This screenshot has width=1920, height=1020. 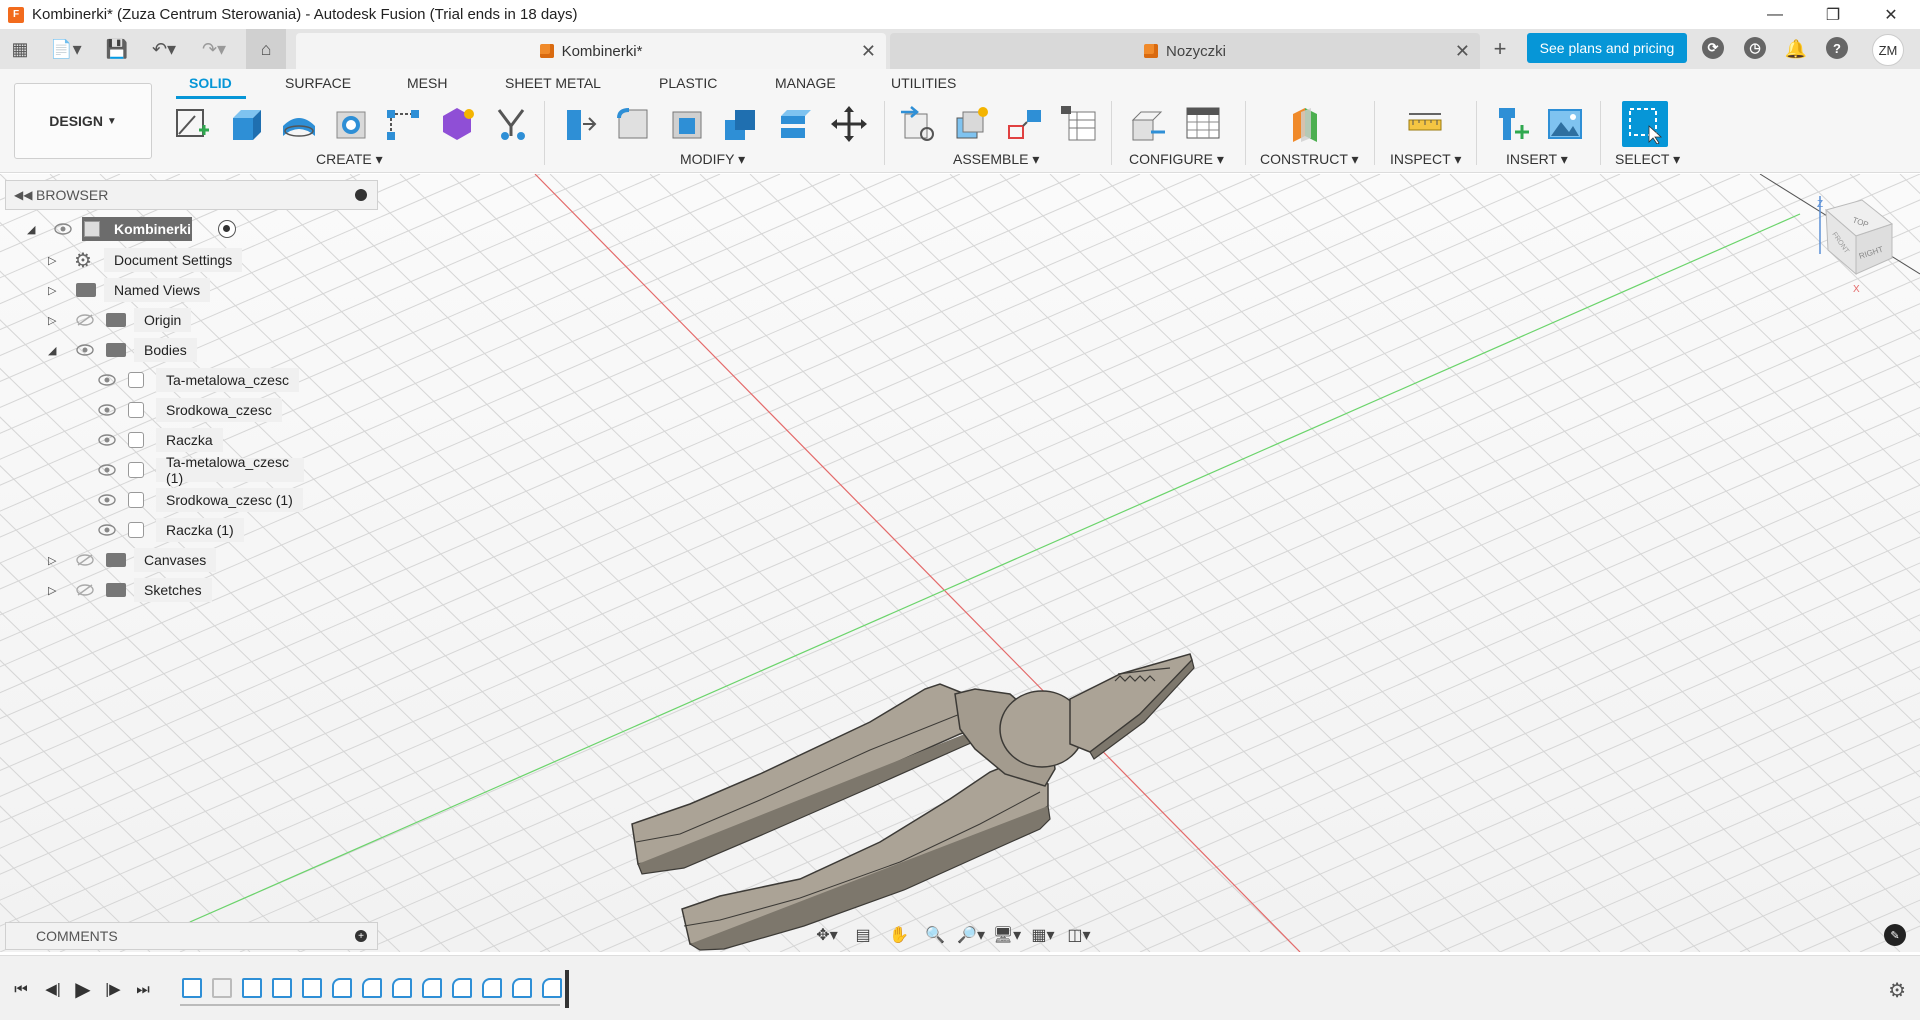 What do you see at coordinates (591, 51) in the screenshot?
I see `tab-kombinerki: Kombinerki* ✕` at bounding box center [591, 51].